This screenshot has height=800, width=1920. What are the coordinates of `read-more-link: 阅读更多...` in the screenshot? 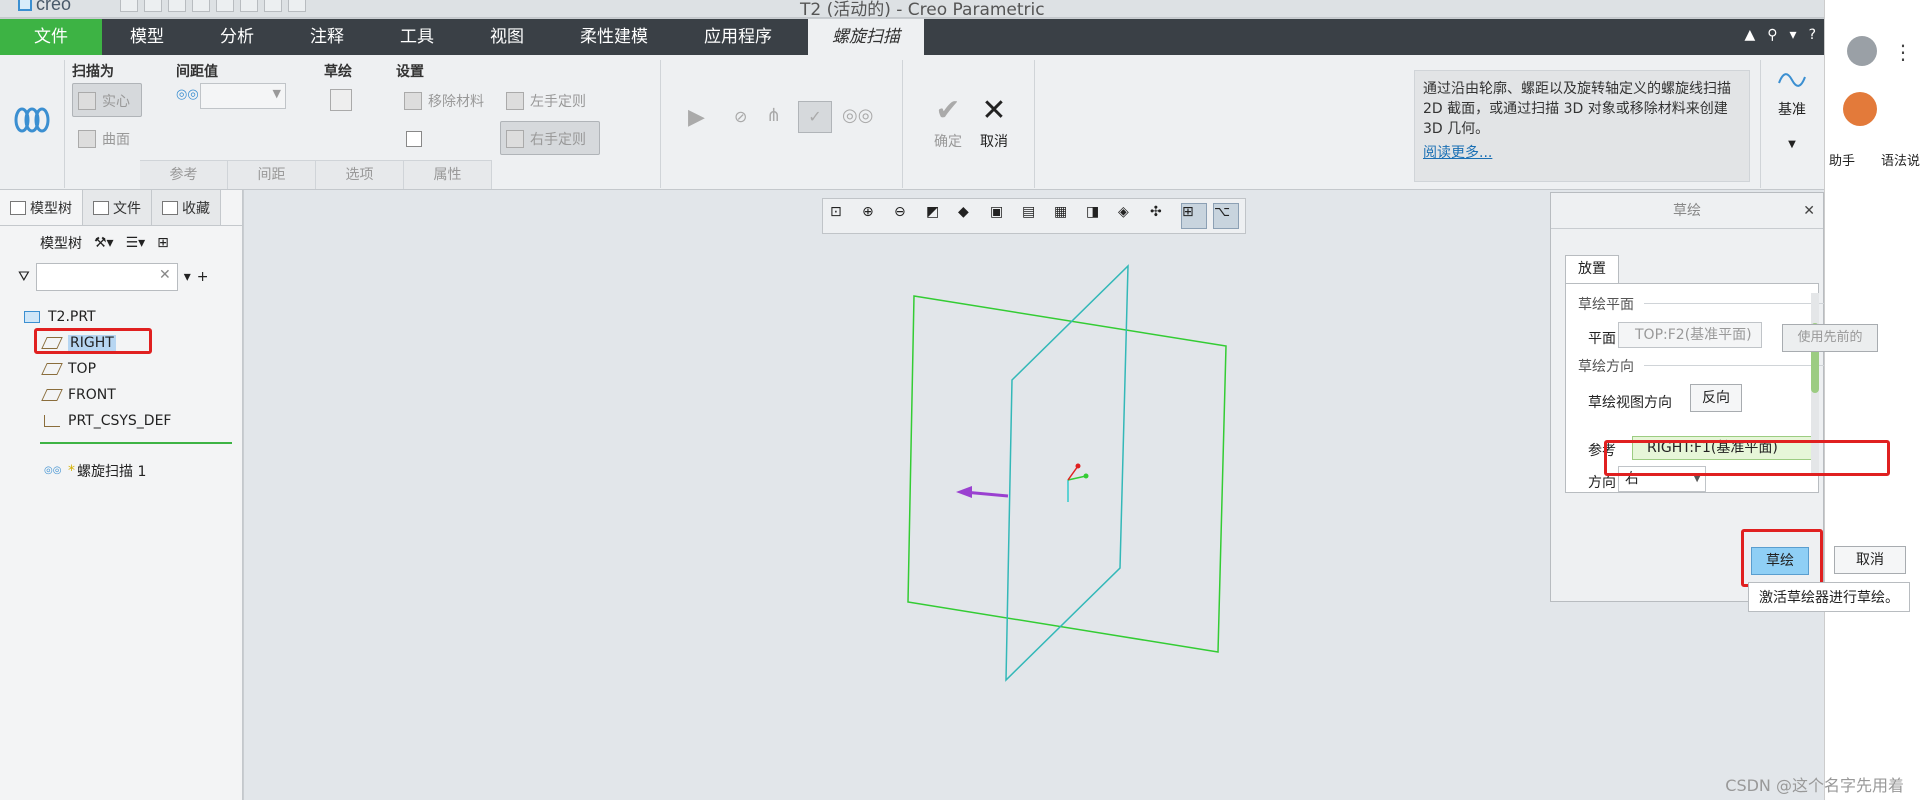 It's located at (1582, 153).